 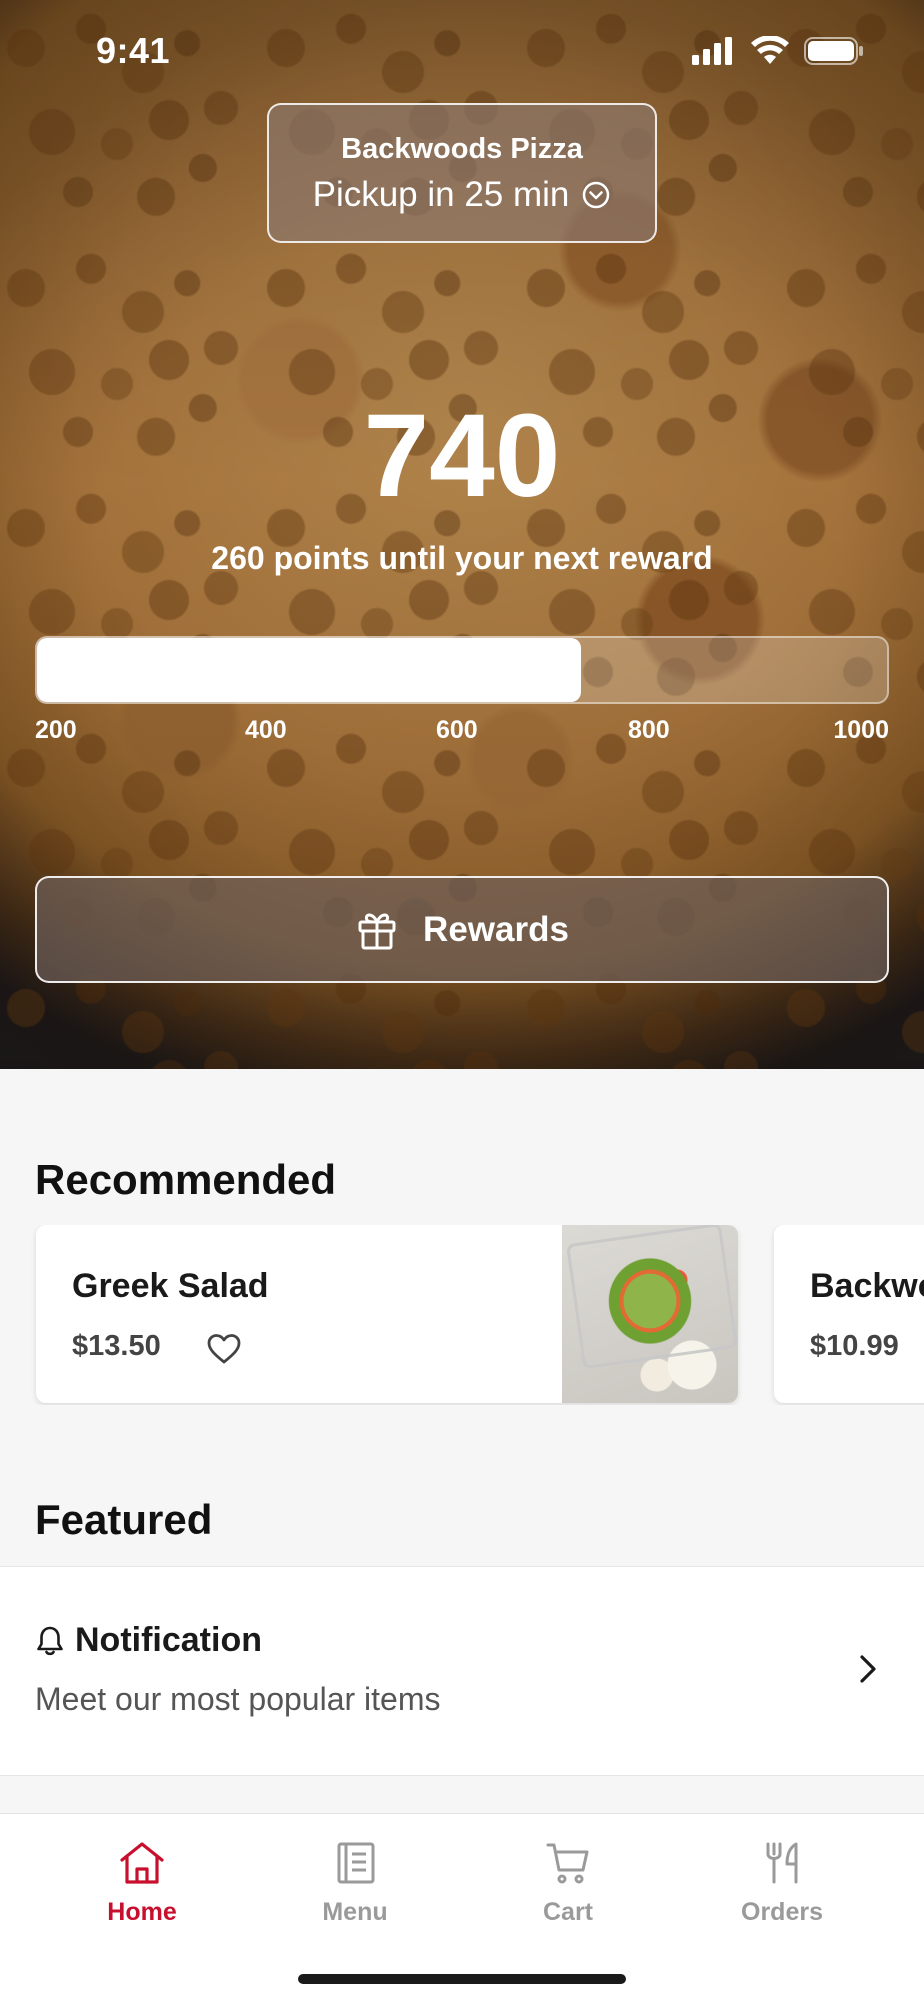 What do you see at coordinates (309, 670) in the screenshot?
I see `rewards-progress-fill` at bounding box center [309, 670].